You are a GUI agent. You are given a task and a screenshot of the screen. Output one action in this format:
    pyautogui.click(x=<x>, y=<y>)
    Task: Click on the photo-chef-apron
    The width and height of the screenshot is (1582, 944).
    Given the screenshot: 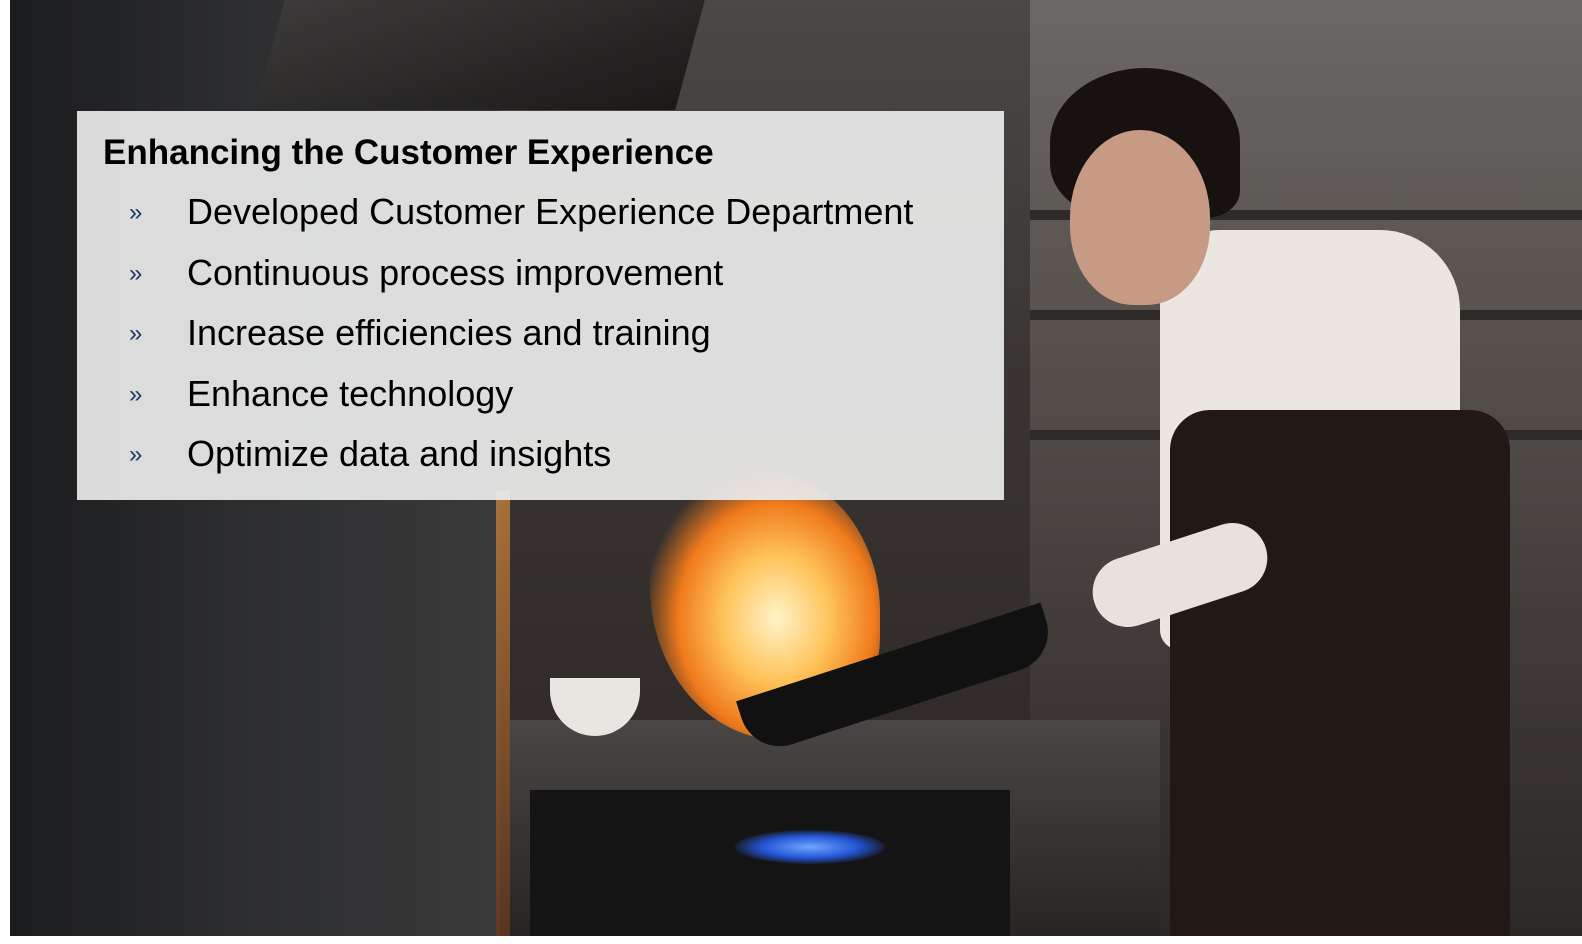 What is the action you would take?
    pyautogui.click(x=1340, y=673)
    